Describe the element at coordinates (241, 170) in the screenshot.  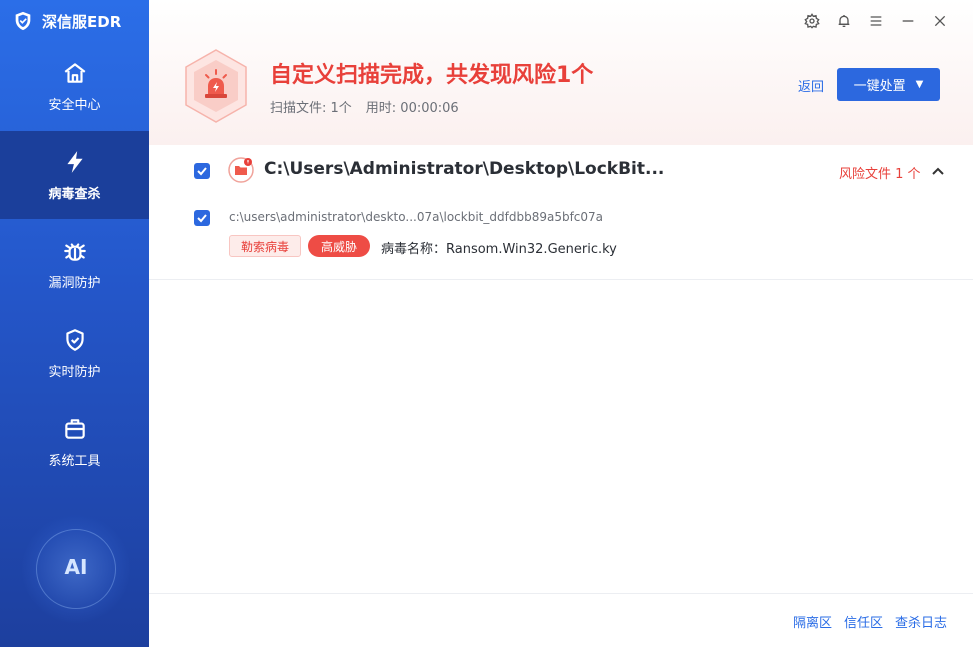
I see `folder-alert-icon` at that location.